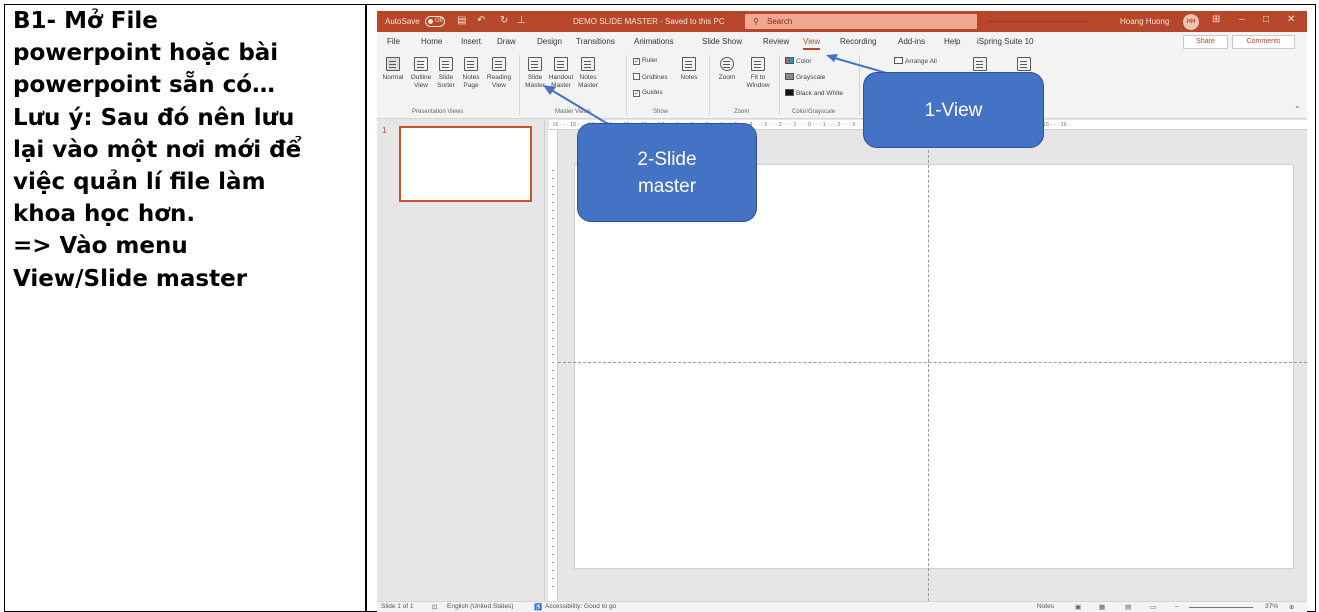  What do you see at coordinates (952, 41) in the screenshot?
I see `tab-help: Help` at bounding box center [952, 41].